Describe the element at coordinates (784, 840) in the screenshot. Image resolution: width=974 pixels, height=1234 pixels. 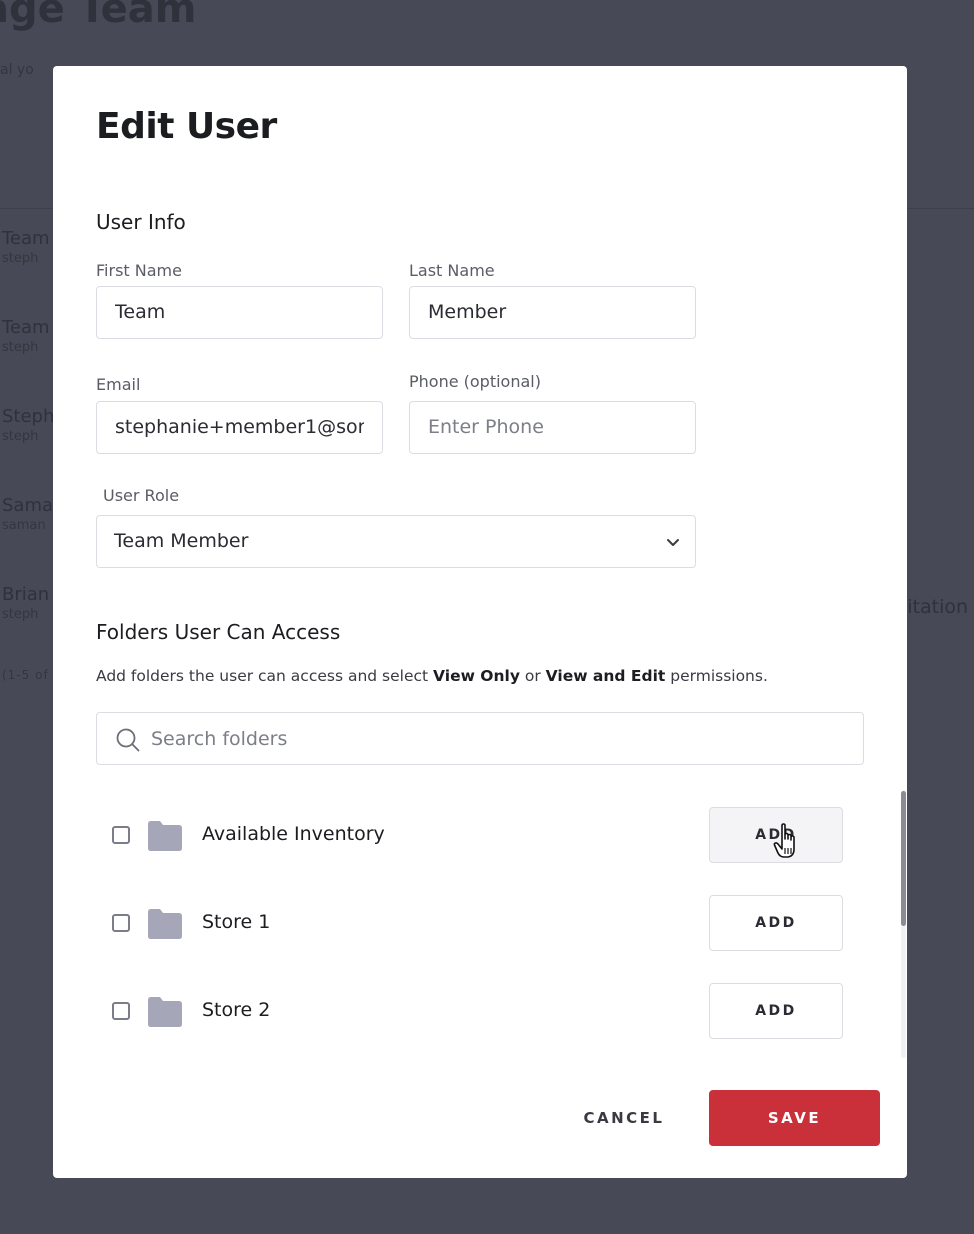
I see `hand-pointer-icon` at that location.